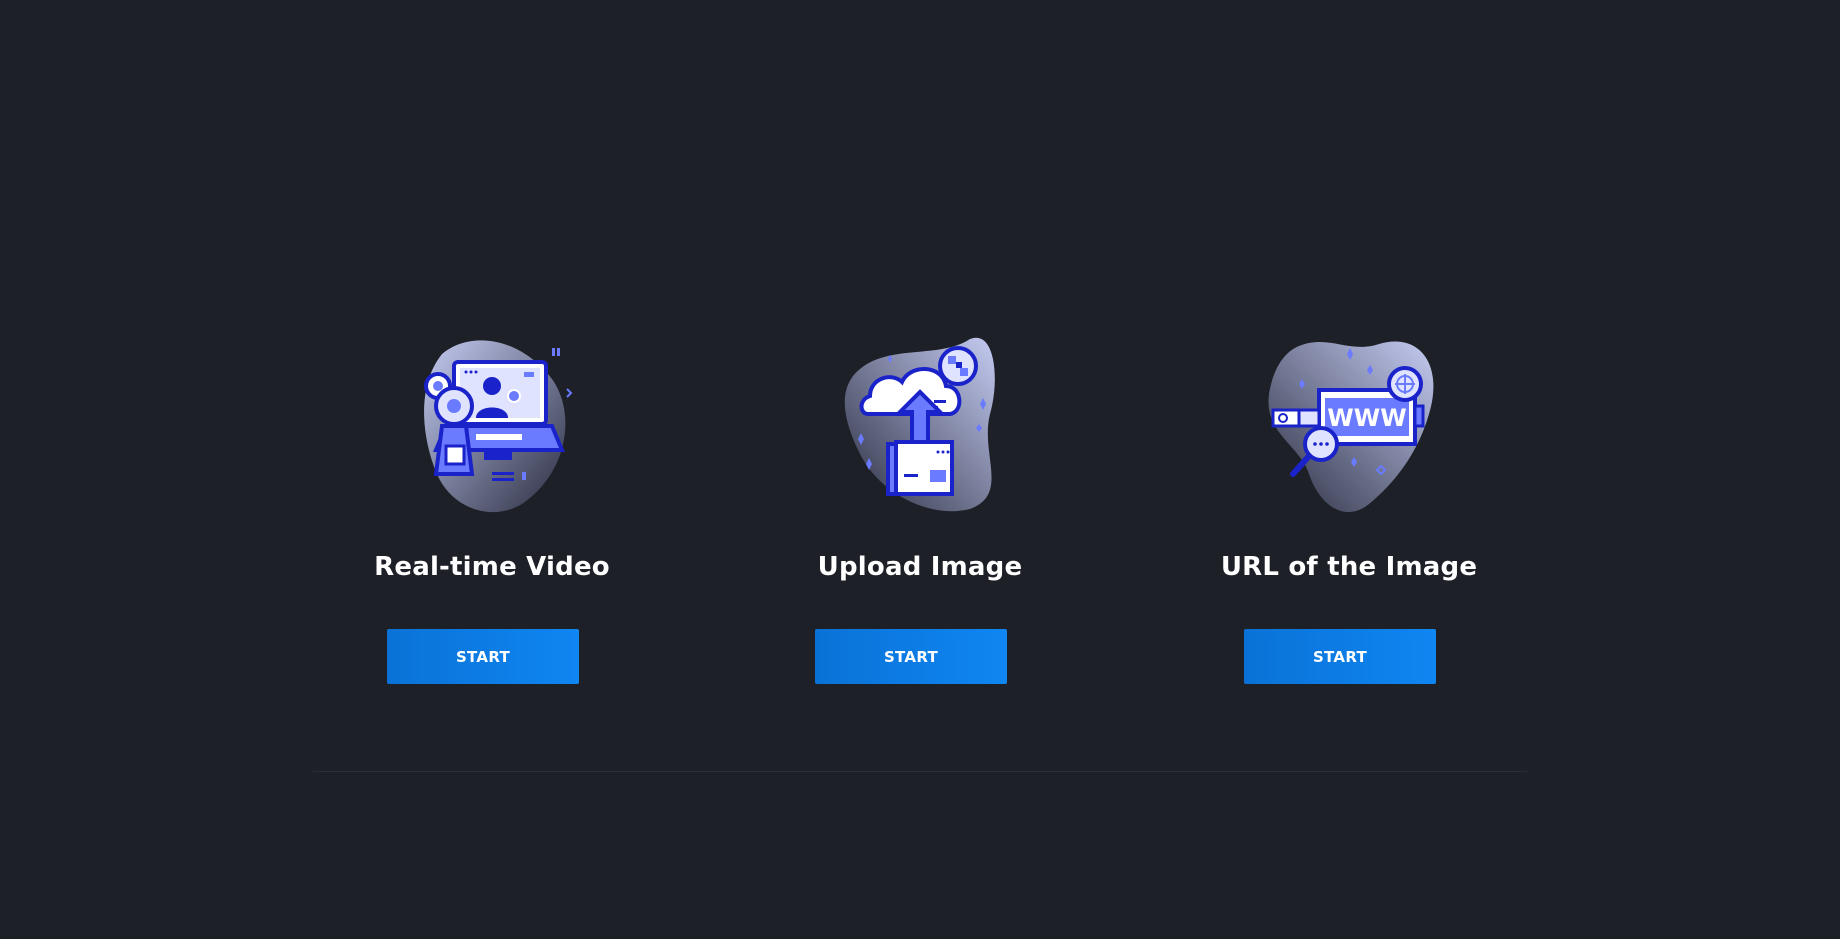 The width and height of the screenshot is (1840, 939). I want to click on start-upload-image-button: START, so click(911, 656).